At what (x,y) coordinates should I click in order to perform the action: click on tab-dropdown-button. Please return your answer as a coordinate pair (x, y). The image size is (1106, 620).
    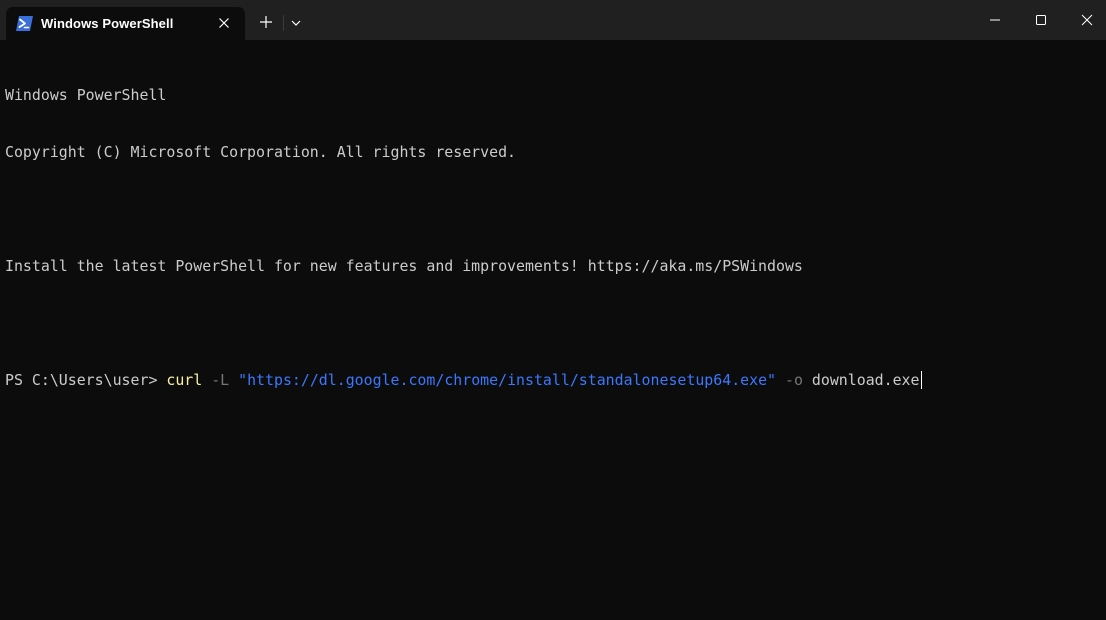
    Looking at the image, I should click on (296, 23).